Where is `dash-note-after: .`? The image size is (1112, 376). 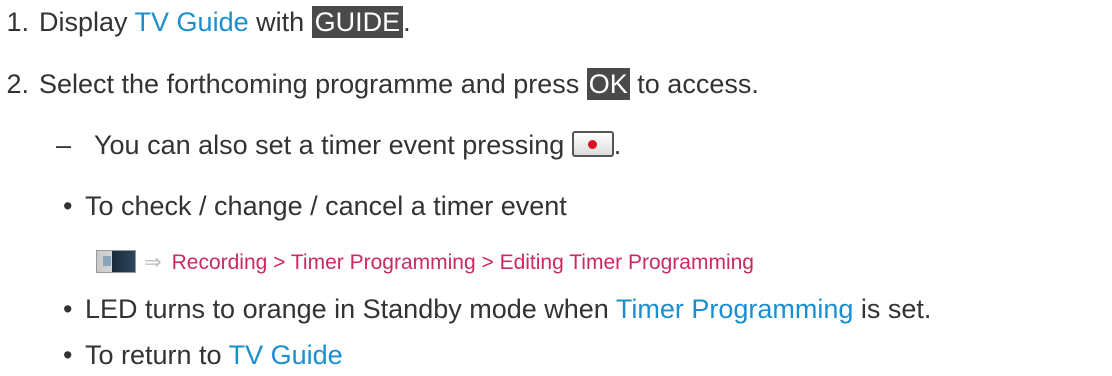 dash-note-after: . is located at coordinates (617, 145).